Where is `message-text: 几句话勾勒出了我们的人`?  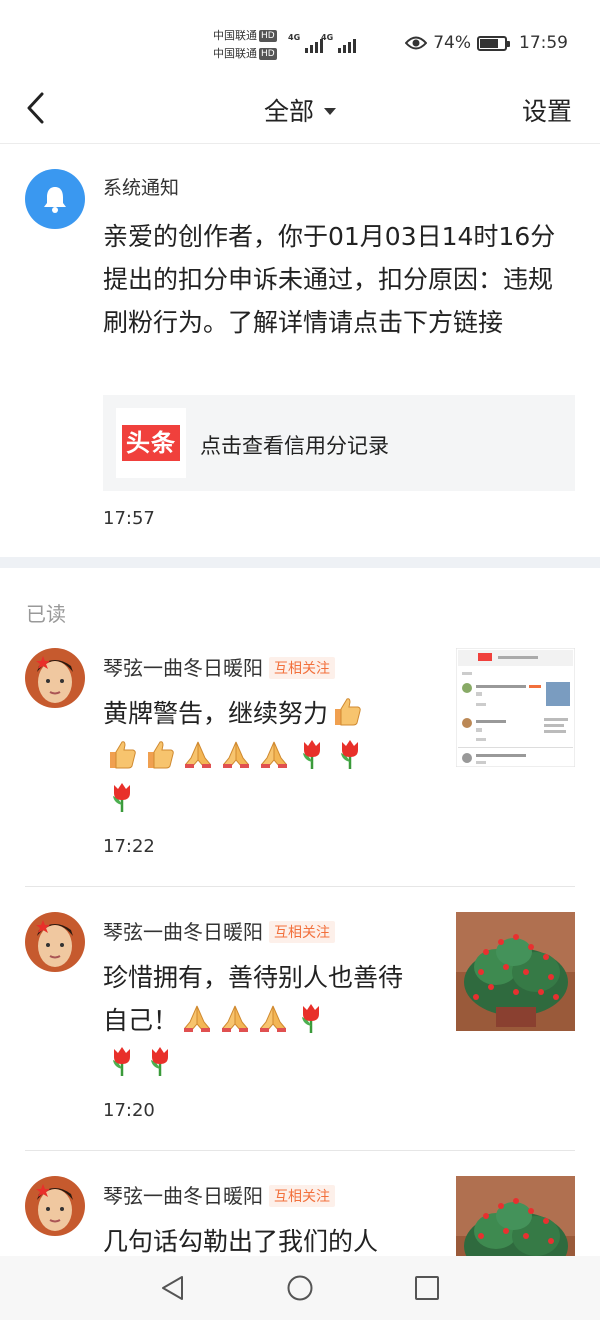
message-text: 几句话勾勒出了我们的人 is located at coordinates (241, 1241).